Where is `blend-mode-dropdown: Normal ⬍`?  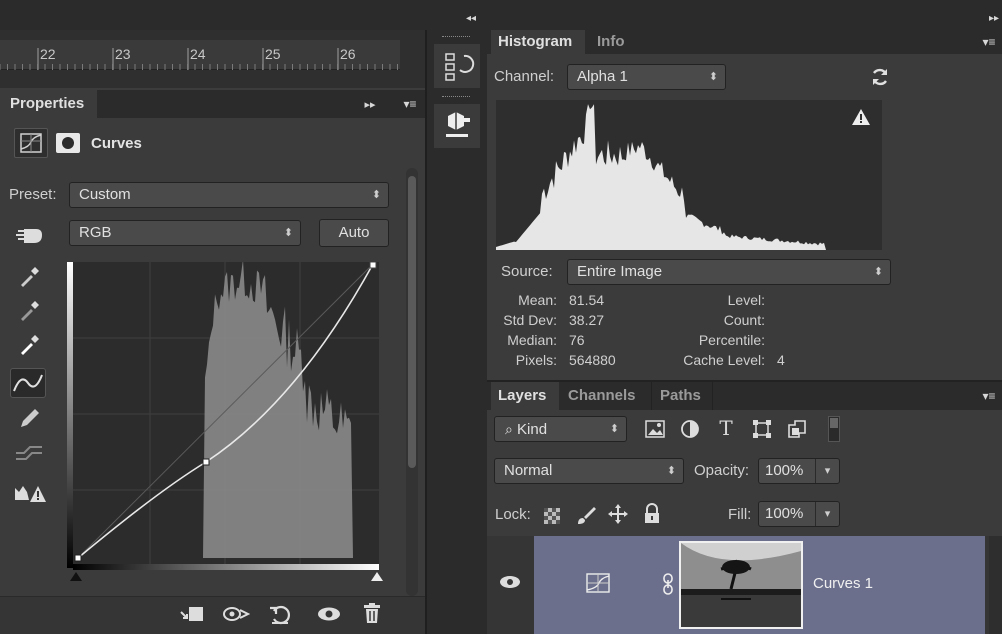
blend-mode-dropdown: Normal ⬍ is located at coordinates (589, 471).